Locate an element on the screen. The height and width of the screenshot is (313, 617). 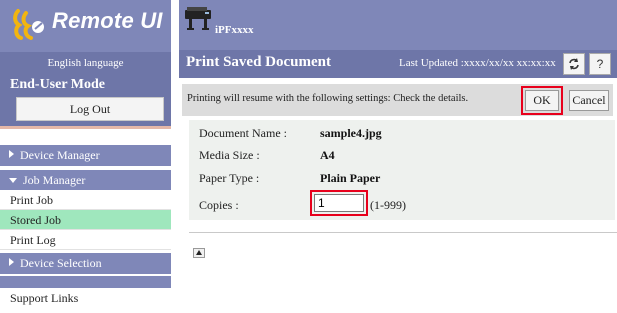
nav-job-manager: Job Manager is located at coordinates (85, 180).